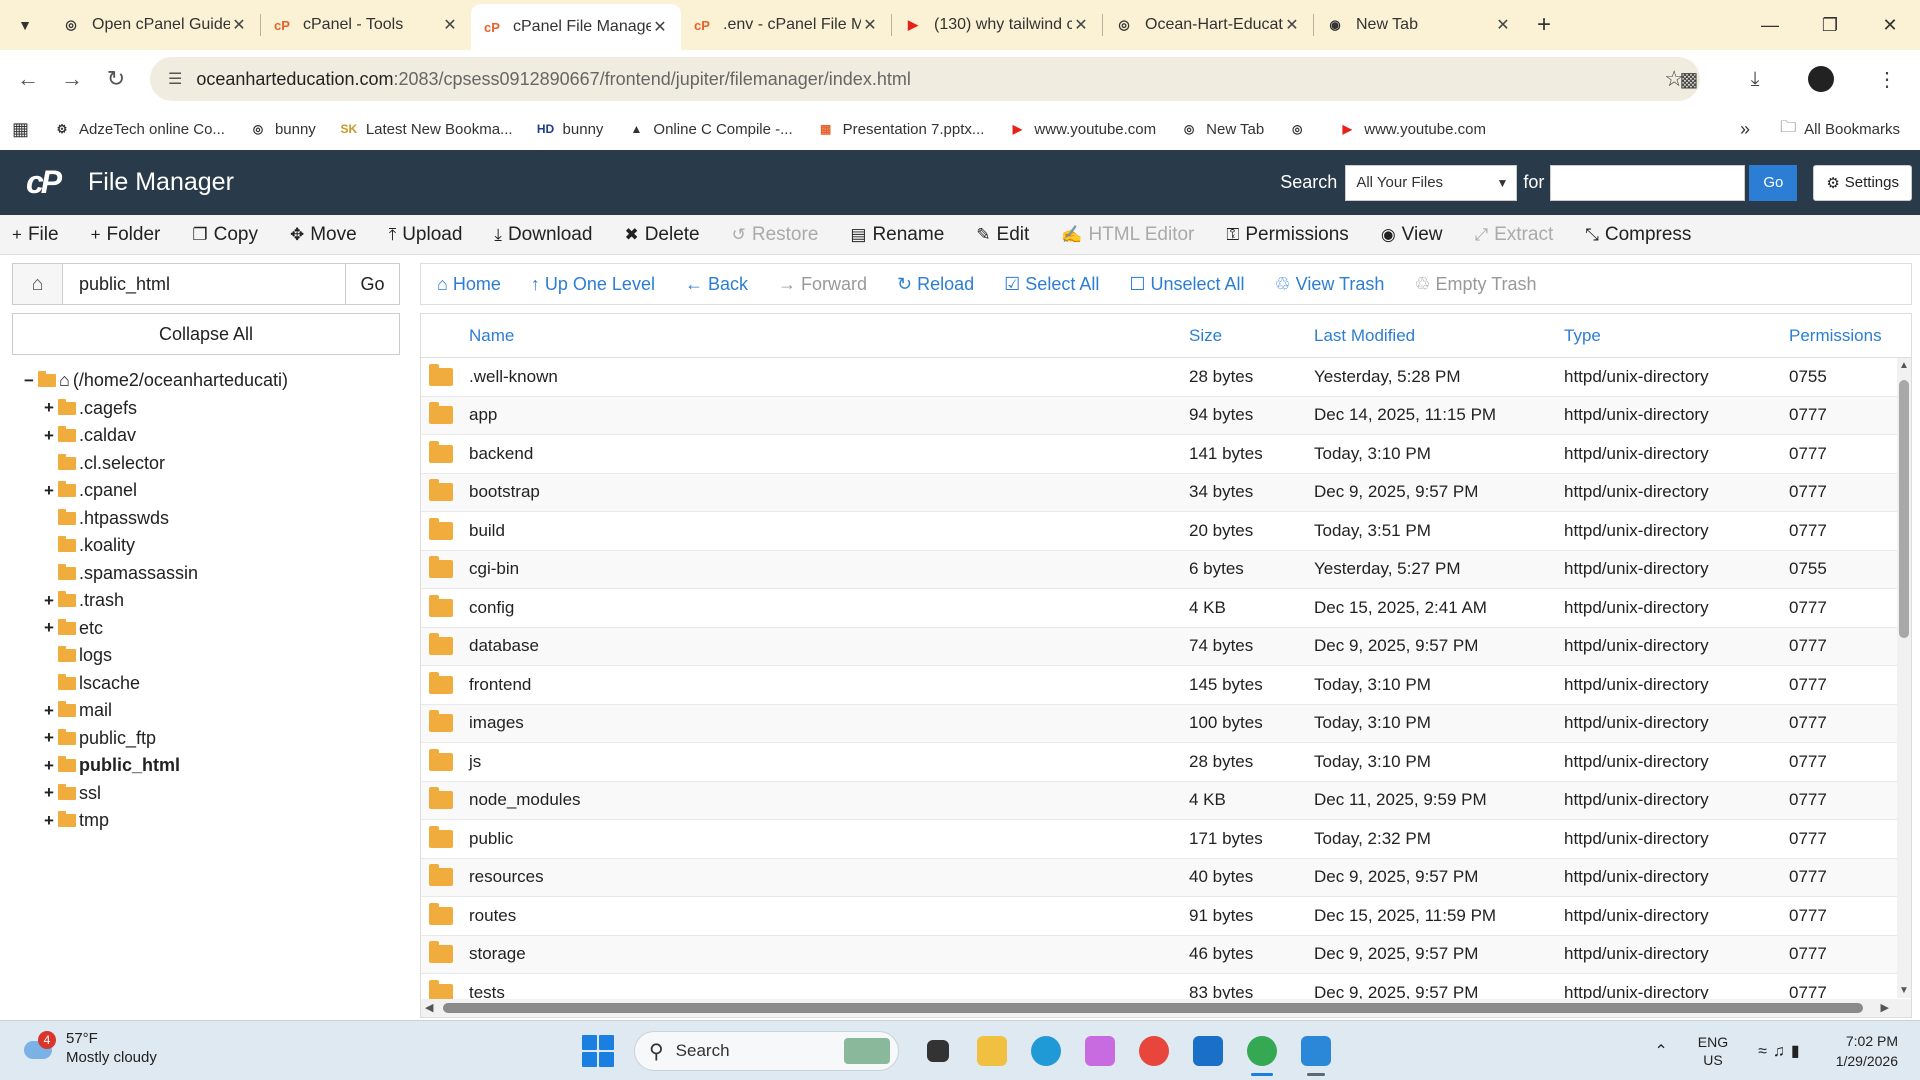 The height and width of the screenshot is (1080, 1920). I want to click on toolbar-view-button: ◉ View, so click(1412, 235).